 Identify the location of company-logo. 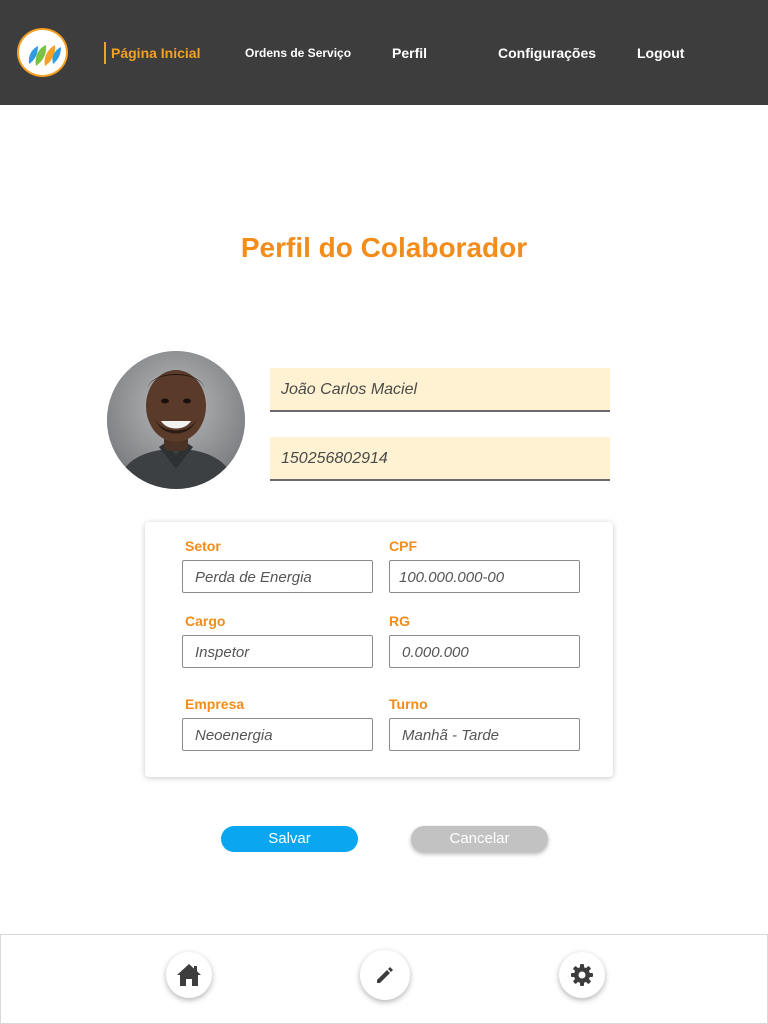
(42, 52).